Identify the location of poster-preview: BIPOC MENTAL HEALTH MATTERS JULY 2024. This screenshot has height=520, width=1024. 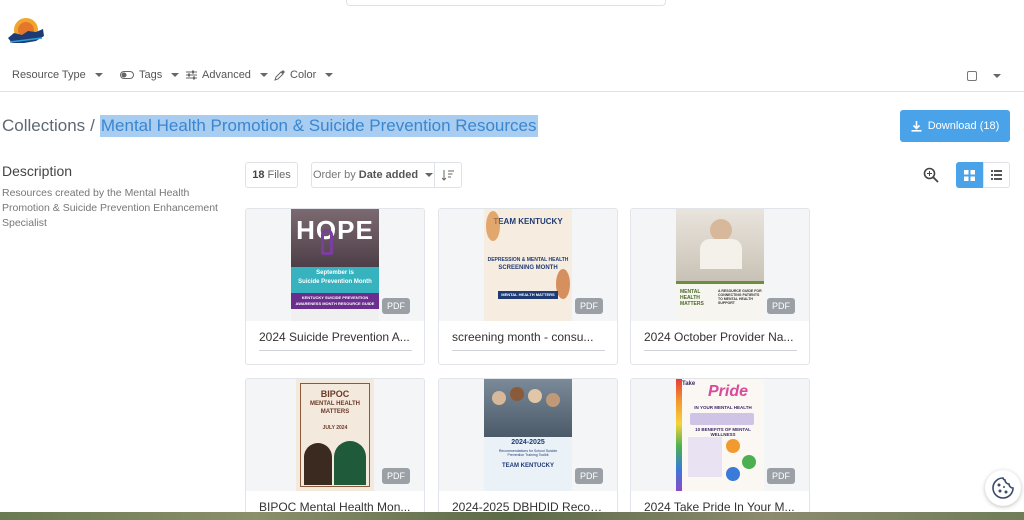
(335, 435).